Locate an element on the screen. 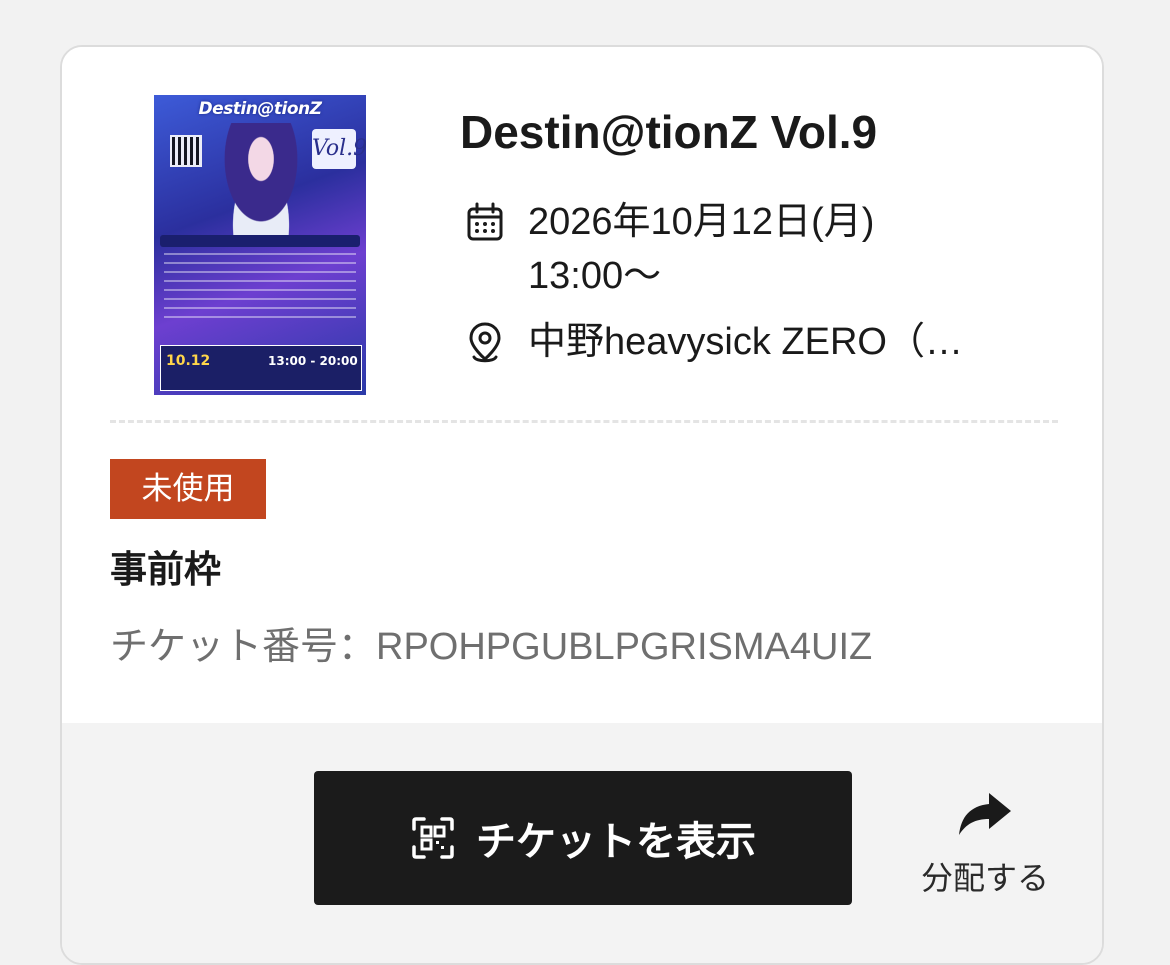 The image size is (1170, 965). event-date-row: 2026年10月12日(月) 13:00〜 is located at coordinates (670, 249).